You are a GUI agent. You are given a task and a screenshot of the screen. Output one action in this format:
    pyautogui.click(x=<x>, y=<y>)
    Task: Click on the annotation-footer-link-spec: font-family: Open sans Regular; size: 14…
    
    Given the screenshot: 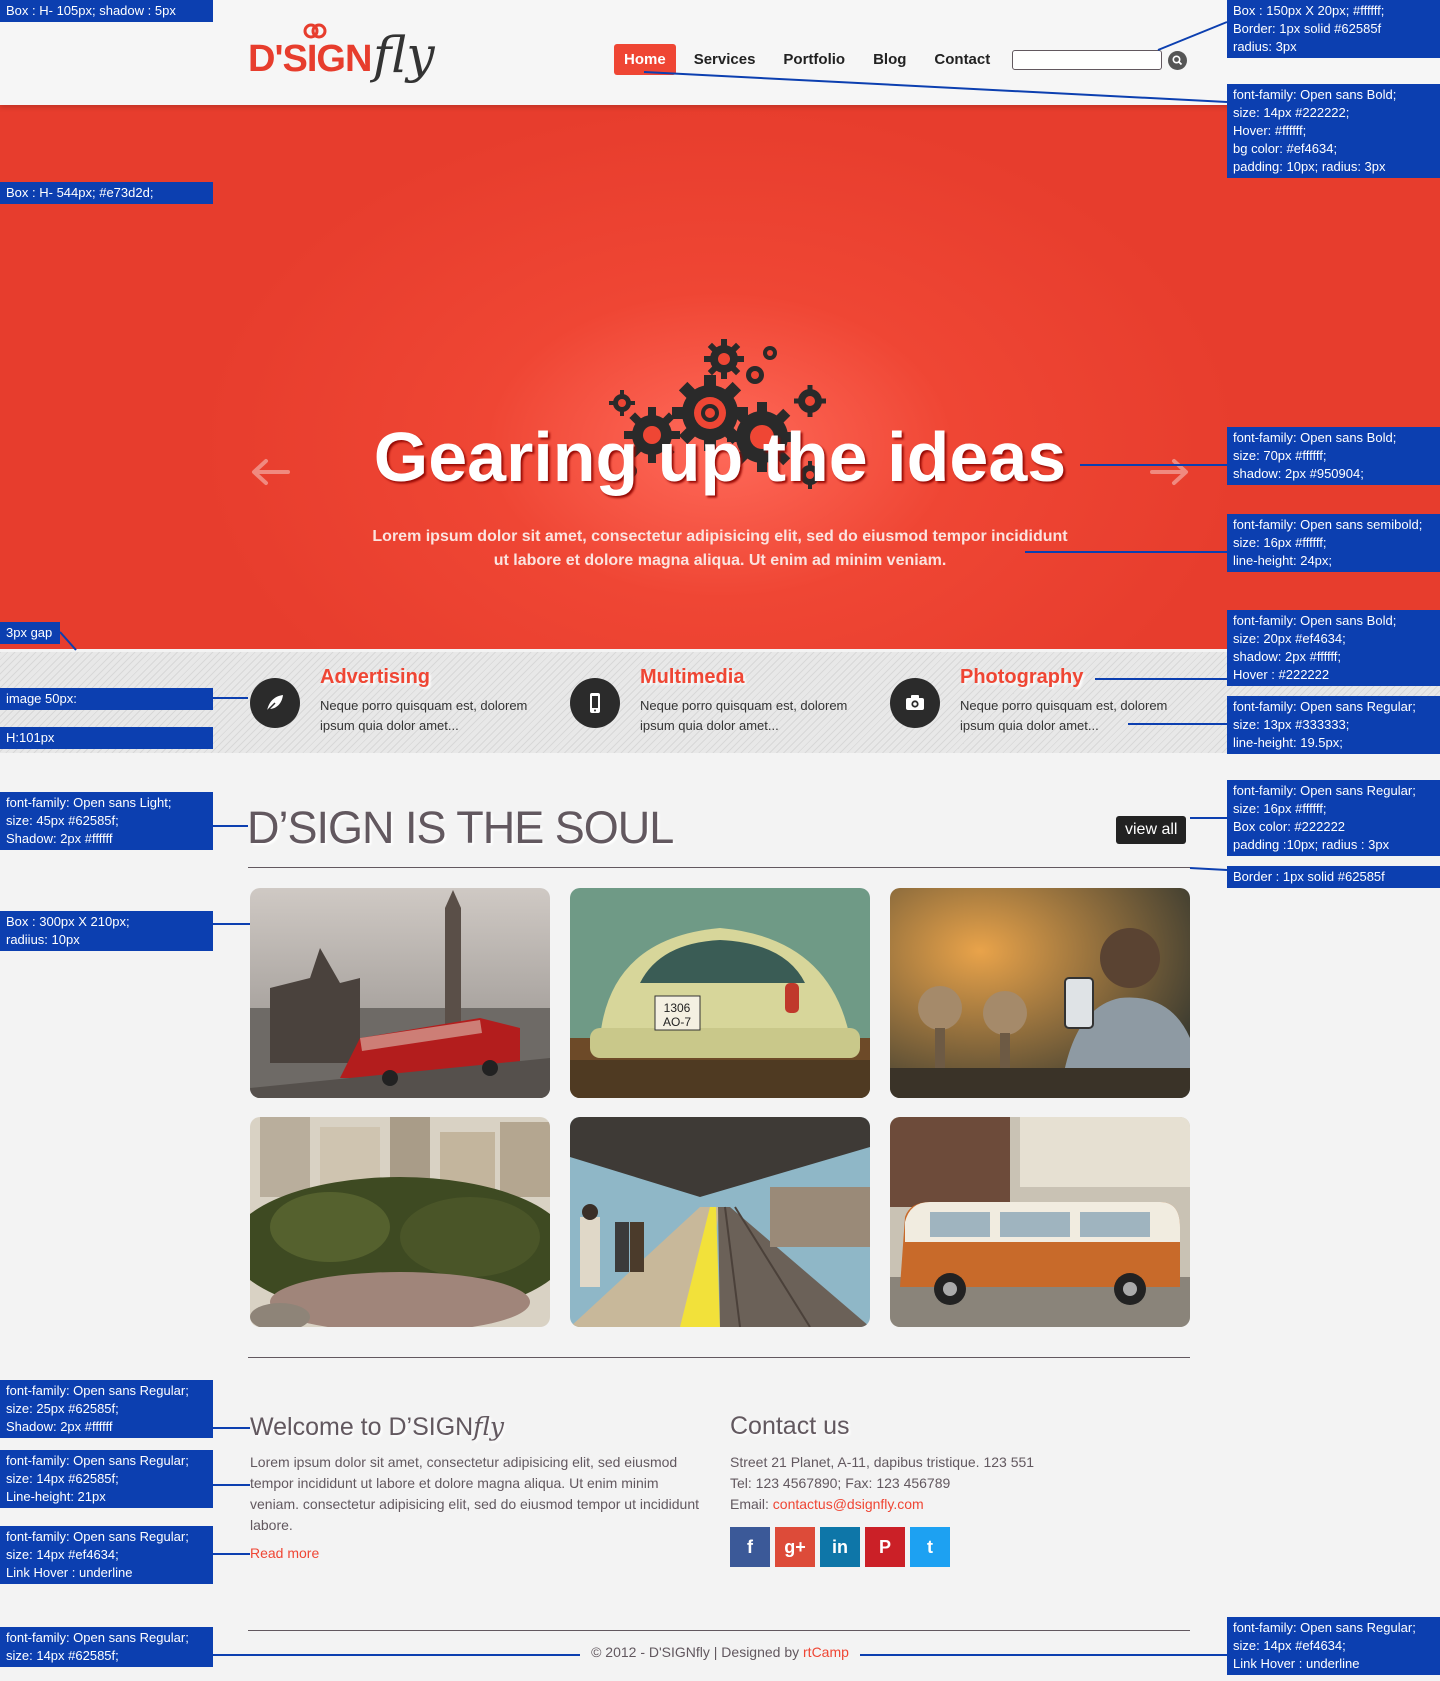 What is the action you would take?
    pyautogui.click(x=1333, y=1646)
    